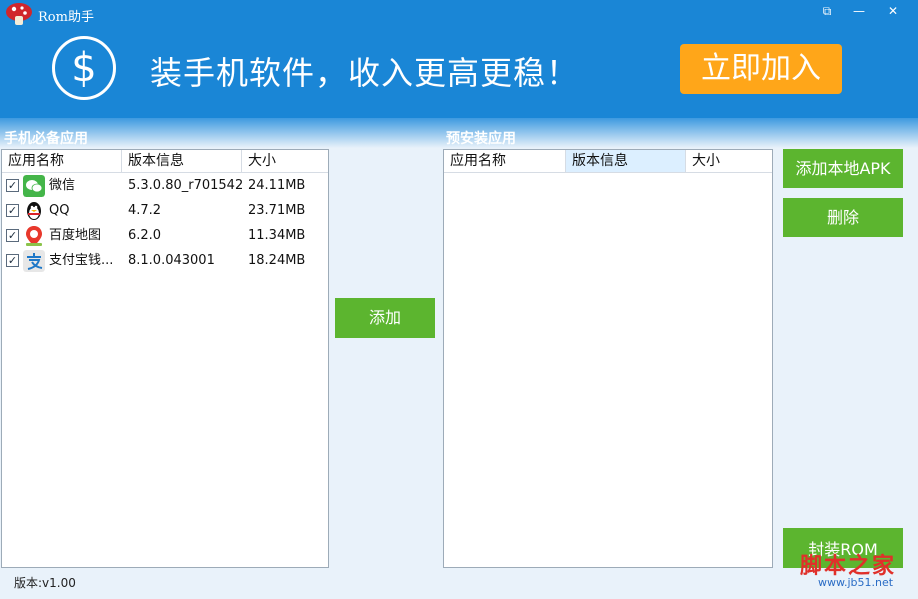  Describe the element at coordinates (277, 260) in the screenshot. I see `app-size: 18.24MB` at that location.